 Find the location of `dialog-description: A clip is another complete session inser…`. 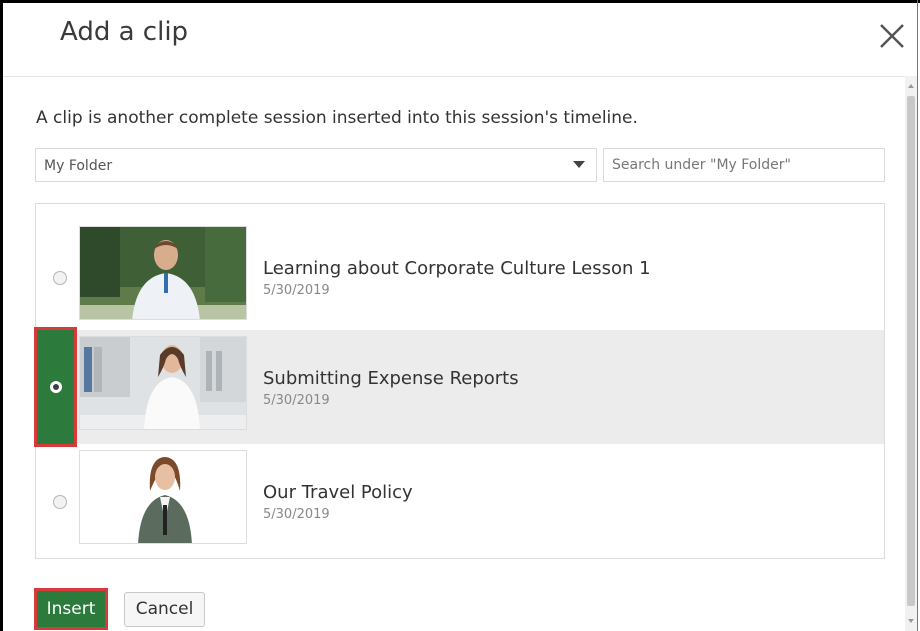

dialog-description: A clip is another complete session inser… is located at coordinates (337, 118).